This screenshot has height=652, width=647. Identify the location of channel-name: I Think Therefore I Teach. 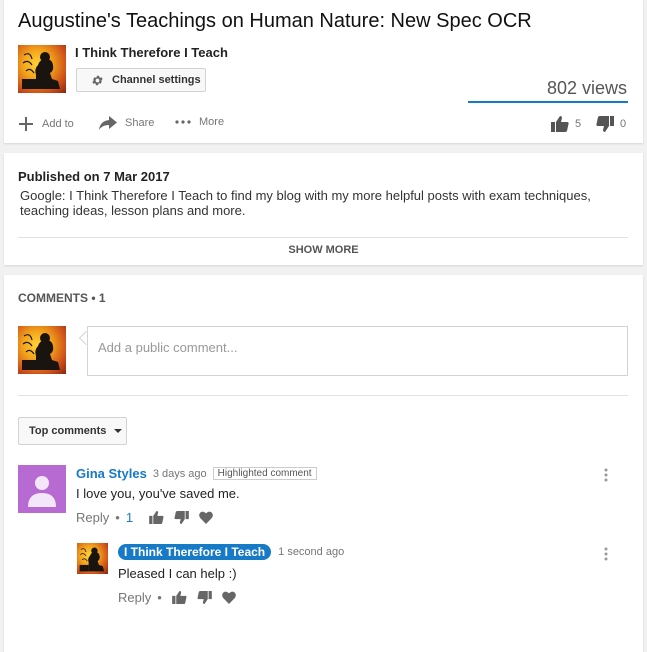
(151, 52).